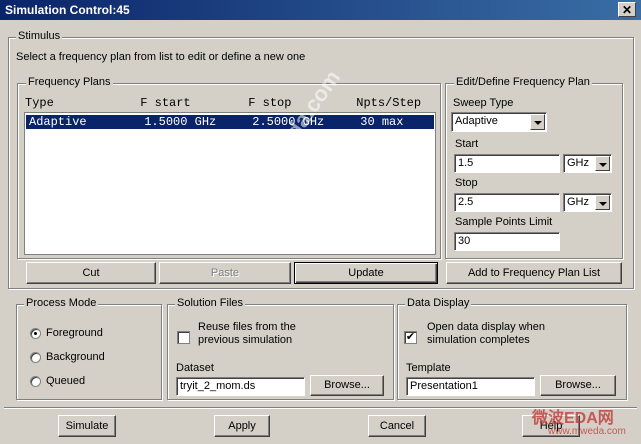  What do you see at coordinates (69, 82) in the screenshot?
I see `frequency-plans-legend: Frequency Plans` at bounding box center [69, 82].